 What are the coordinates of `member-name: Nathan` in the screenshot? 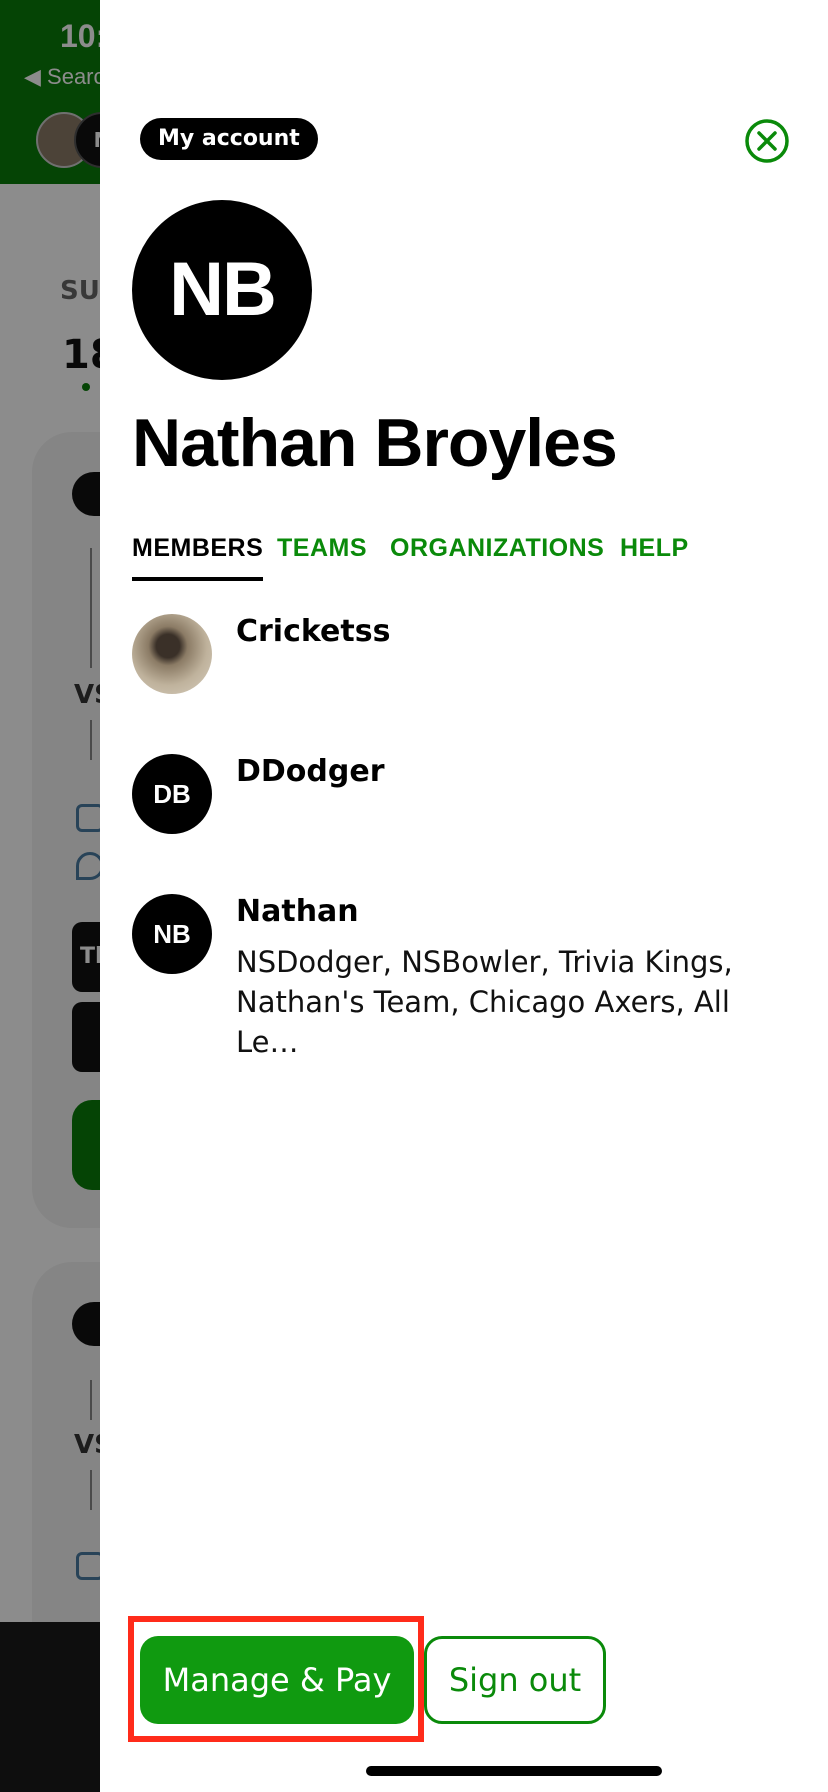 It's located at (297, 911).